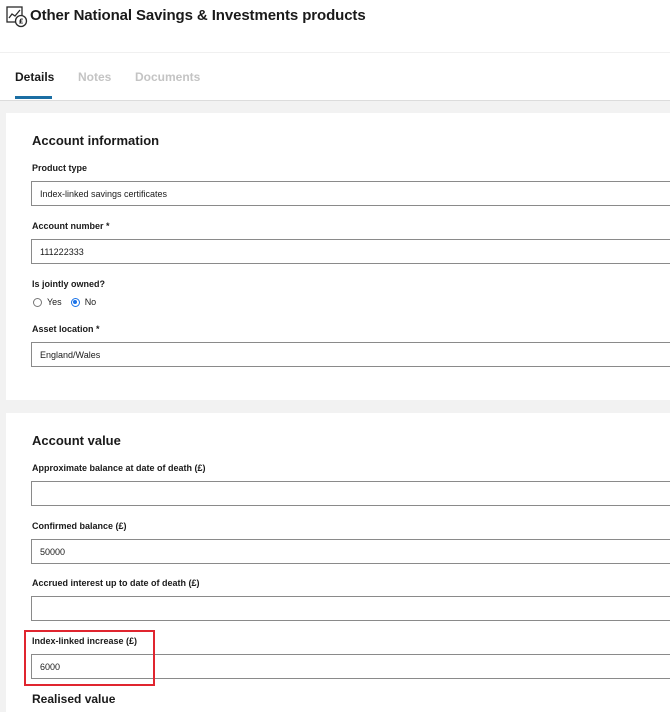  What do you see at coordinates (71, 226) in the screenshot?
I see `account-number-label: Account number *` at bounding box center [71, 226].